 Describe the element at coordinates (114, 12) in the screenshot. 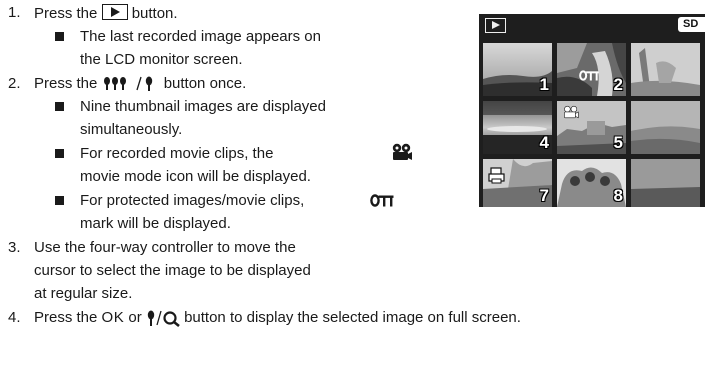

I see `play-button-icon` at that location.